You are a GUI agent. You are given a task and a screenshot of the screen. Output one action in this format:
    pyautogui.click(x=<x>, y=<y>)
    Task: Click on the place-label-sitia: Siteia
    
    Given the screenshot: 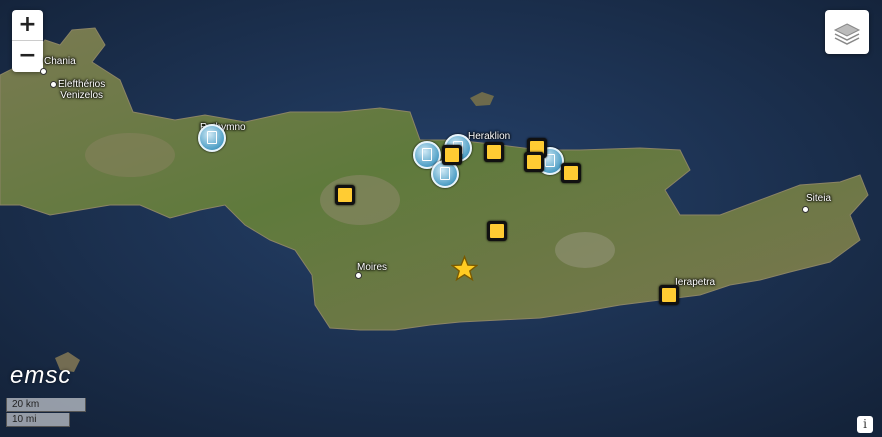 What is the action you would take?
    pyautogui.click(x=819, y=198)
    